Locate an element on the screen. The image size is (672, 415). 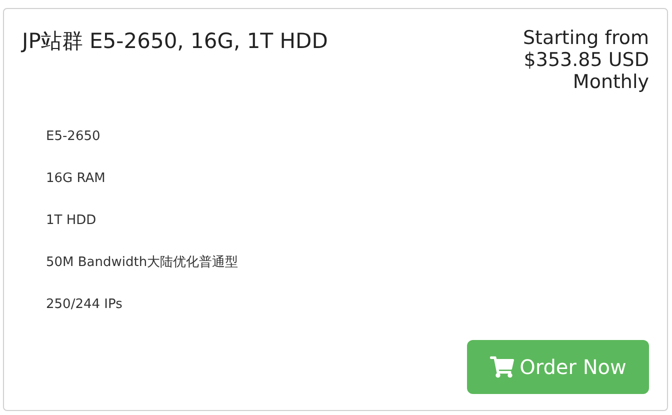
price-text: $353.85 USD is located at coordinates (586, 60).